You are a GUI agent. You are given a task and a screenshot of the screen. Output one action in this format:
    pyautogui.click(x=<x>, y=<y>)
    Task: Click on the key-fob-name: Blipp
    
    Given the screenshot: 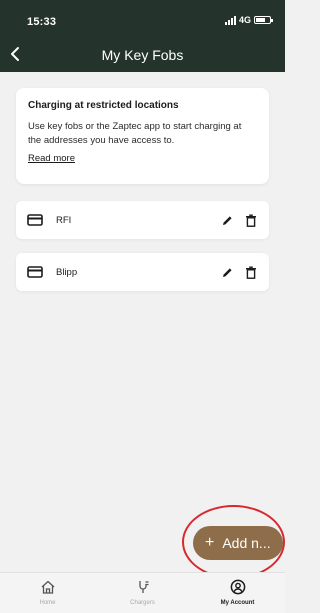 What is the action you would take?
    pyautogui.click(x=67, y=272)
    